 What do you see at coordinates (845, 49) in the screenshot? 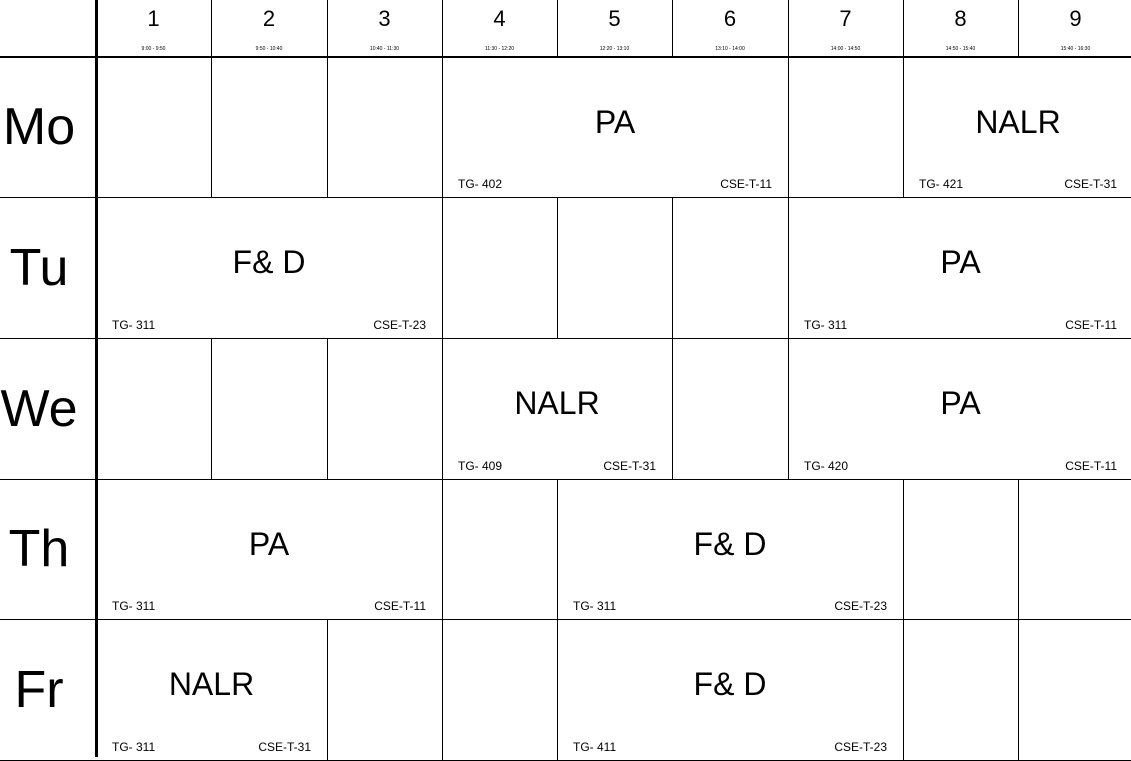
I see `period-time: 14:00 - 14:50` at bounding box center [845, 49].